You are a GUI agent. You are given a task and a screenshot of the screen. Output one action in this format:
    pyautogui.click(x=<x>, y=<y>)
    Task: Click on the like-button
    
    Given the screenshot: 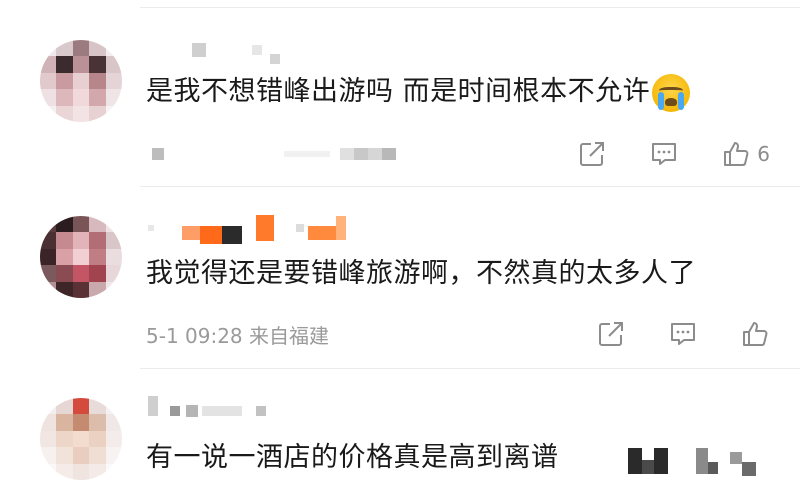 What is the action you would take?
    pyautogui.click(x=755, y=334)
    